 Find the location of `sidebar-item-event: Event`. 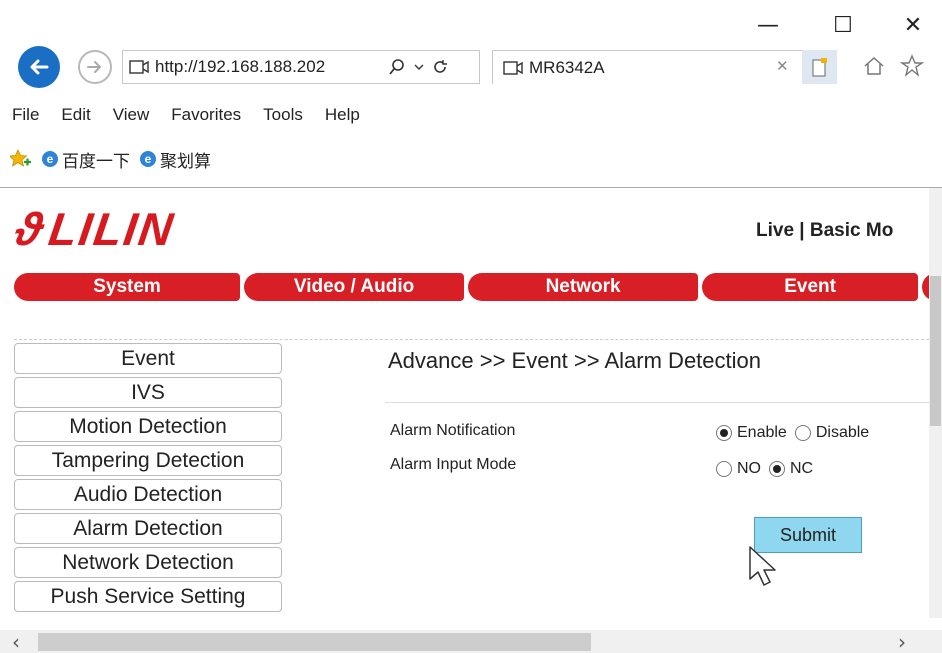

sidebar-item-event: Event is located at coordinates (148, 358).